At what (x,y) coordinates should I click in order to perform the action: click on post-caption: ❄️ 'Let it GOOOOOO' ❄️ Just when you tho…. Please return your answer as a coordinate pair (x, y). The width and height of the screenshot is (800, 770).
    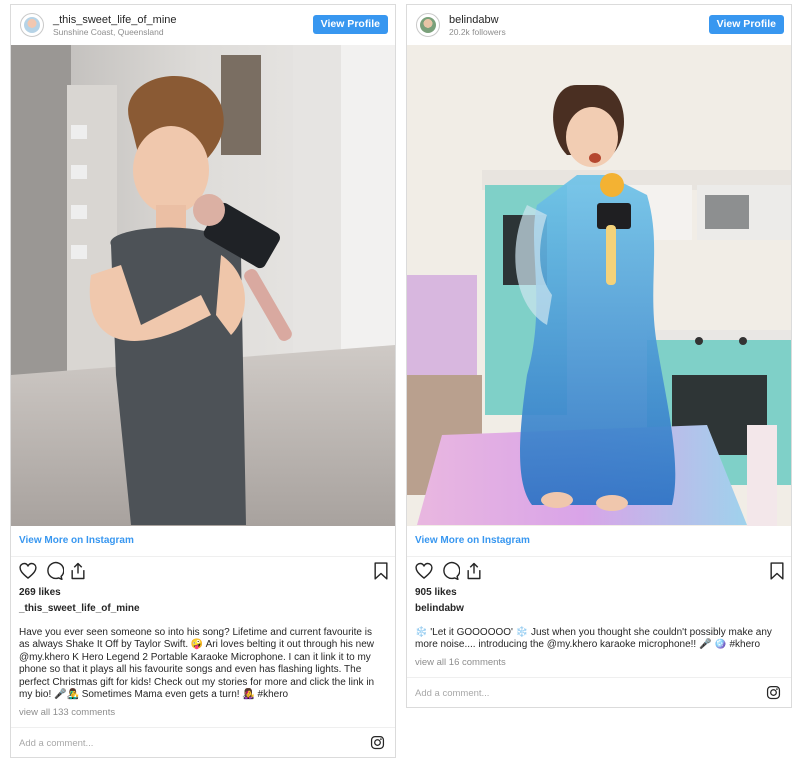
    Looking at the image, I should click on (593, 639).